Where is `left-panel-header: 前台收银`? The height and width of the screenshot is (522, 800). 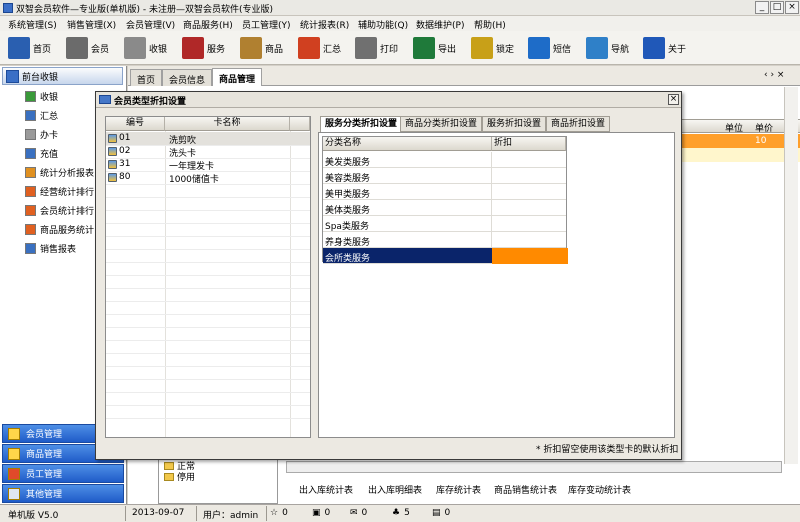 left-panel-header: 前台收银 is located at coordinates (62, 76).